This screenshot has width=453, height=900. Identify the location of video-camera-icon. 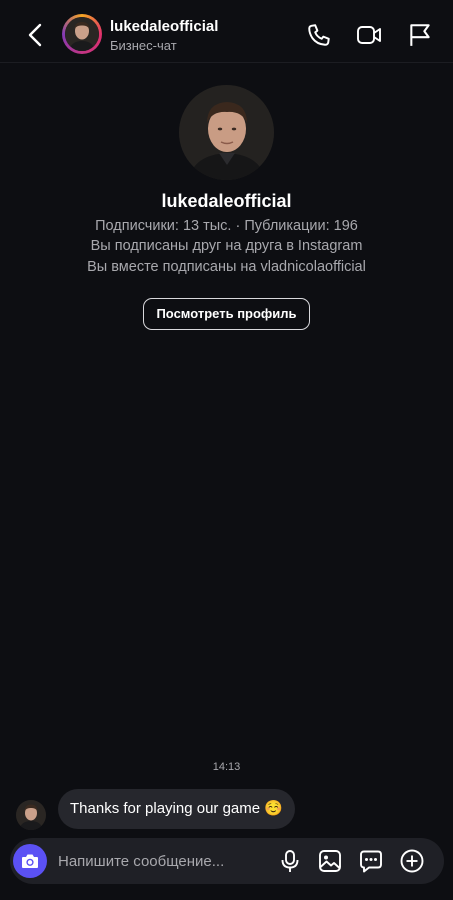
(369, 35).